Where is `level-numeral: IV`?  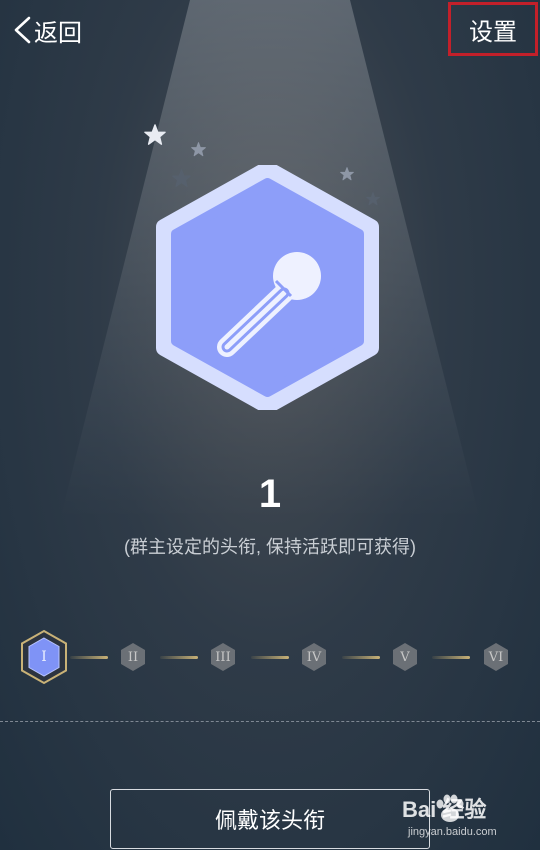 level-numeral: IV is located at coordinates (314, 657).